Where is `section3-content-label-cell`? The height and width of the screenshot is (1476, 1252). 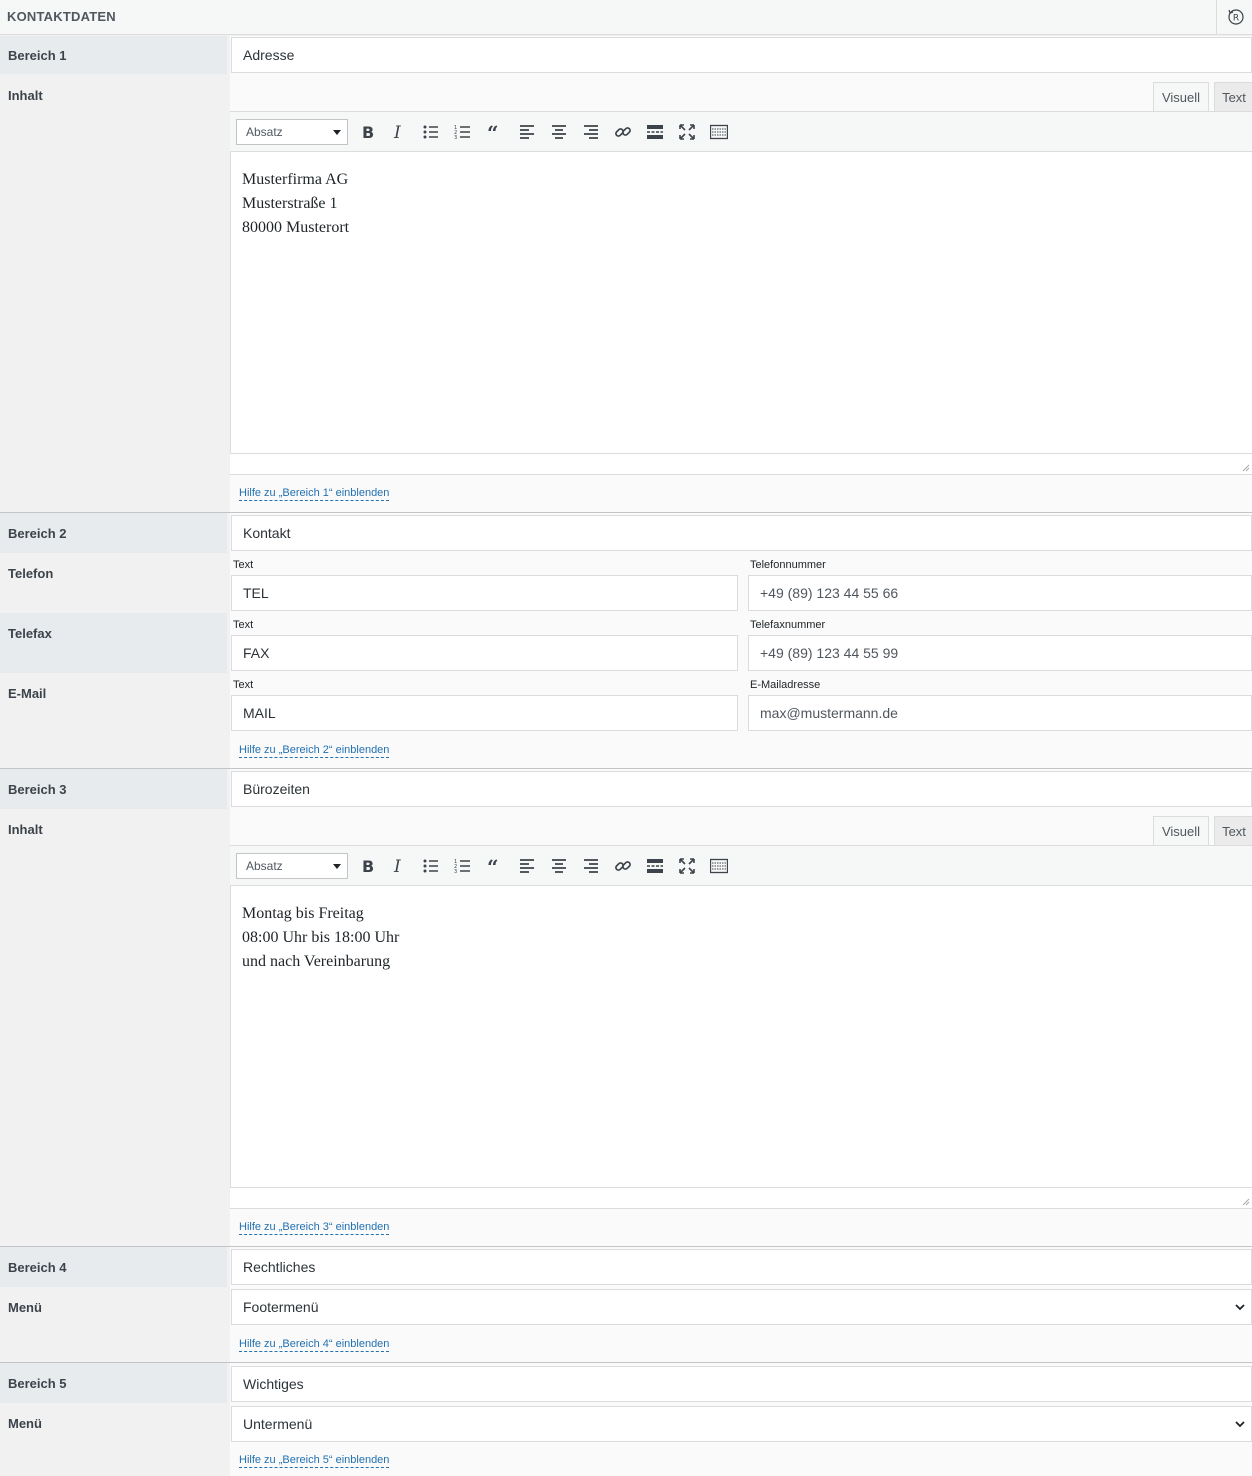
section3-content-label-cell is located at coordinates (113, 1027).